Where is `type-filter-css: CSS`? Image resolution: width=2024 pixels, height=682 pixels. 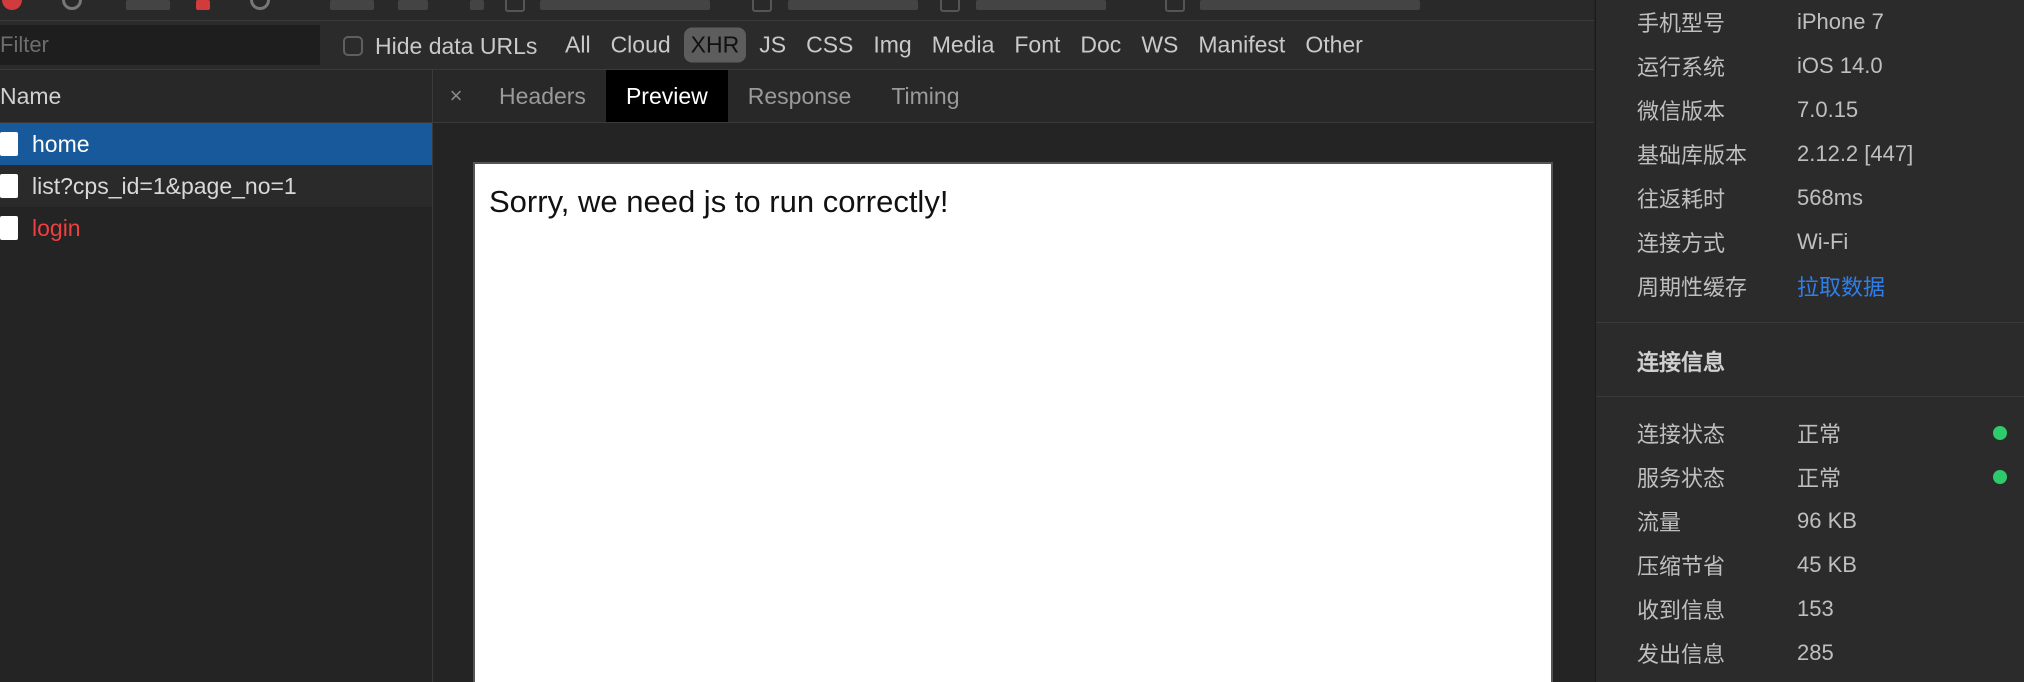
type-filter-css: CSS is located at coordinates (829, 45).